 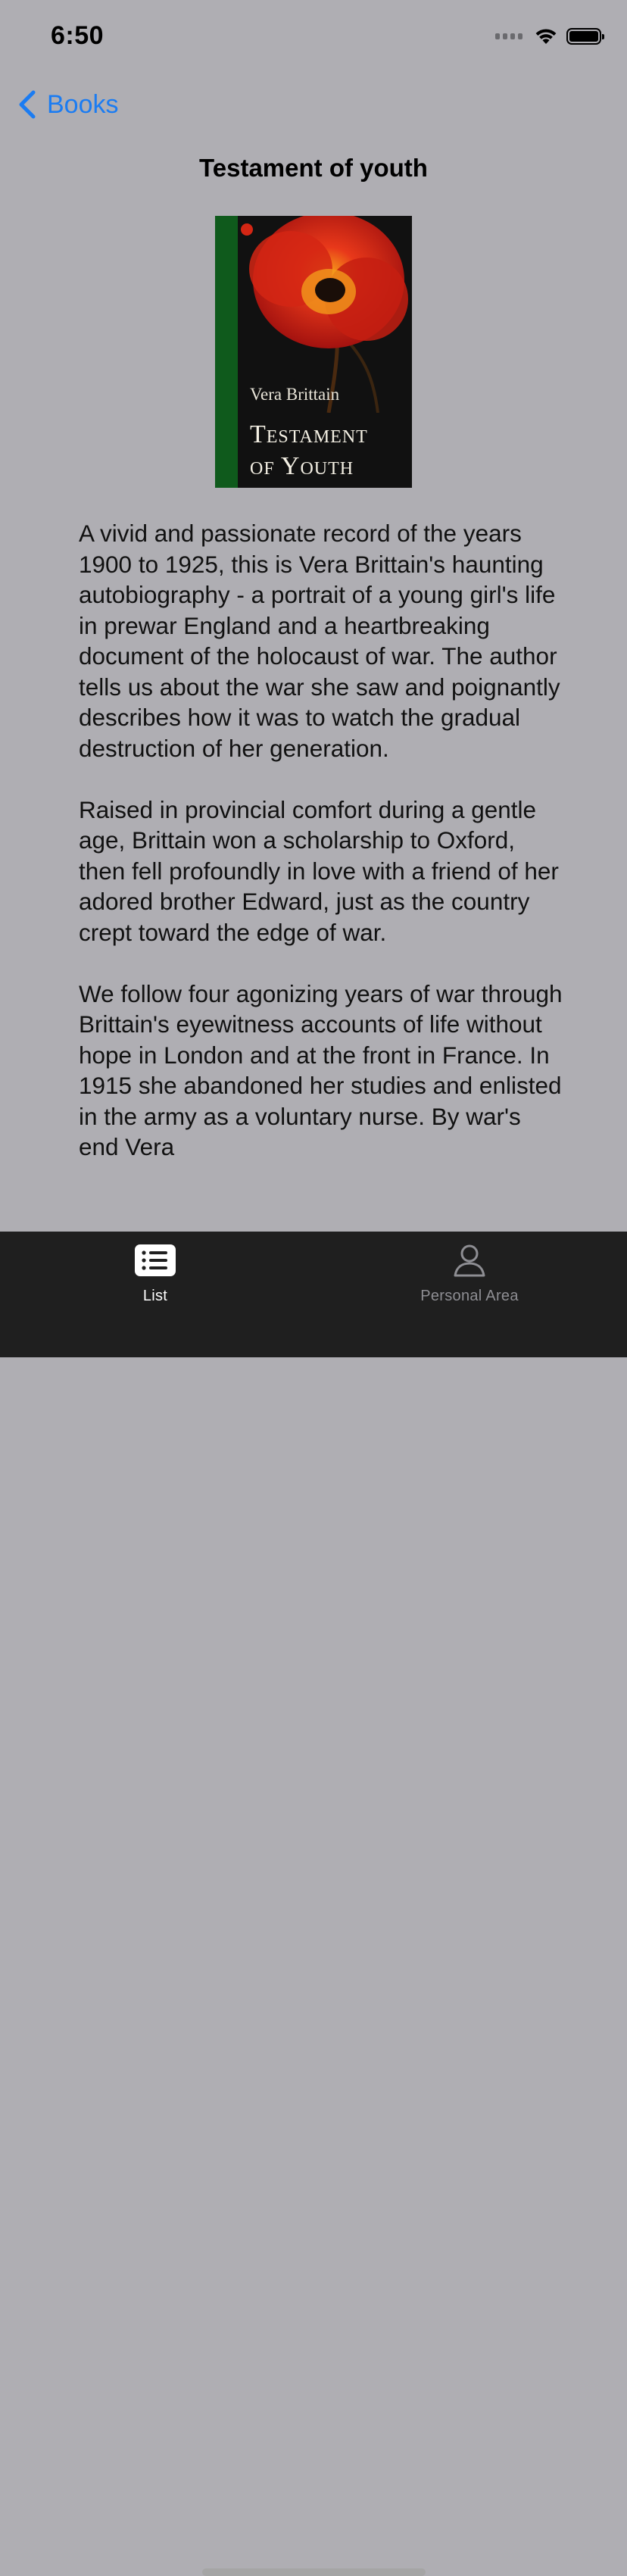 I want to click on status-bar: 6:50, so click(x=313, y=38).